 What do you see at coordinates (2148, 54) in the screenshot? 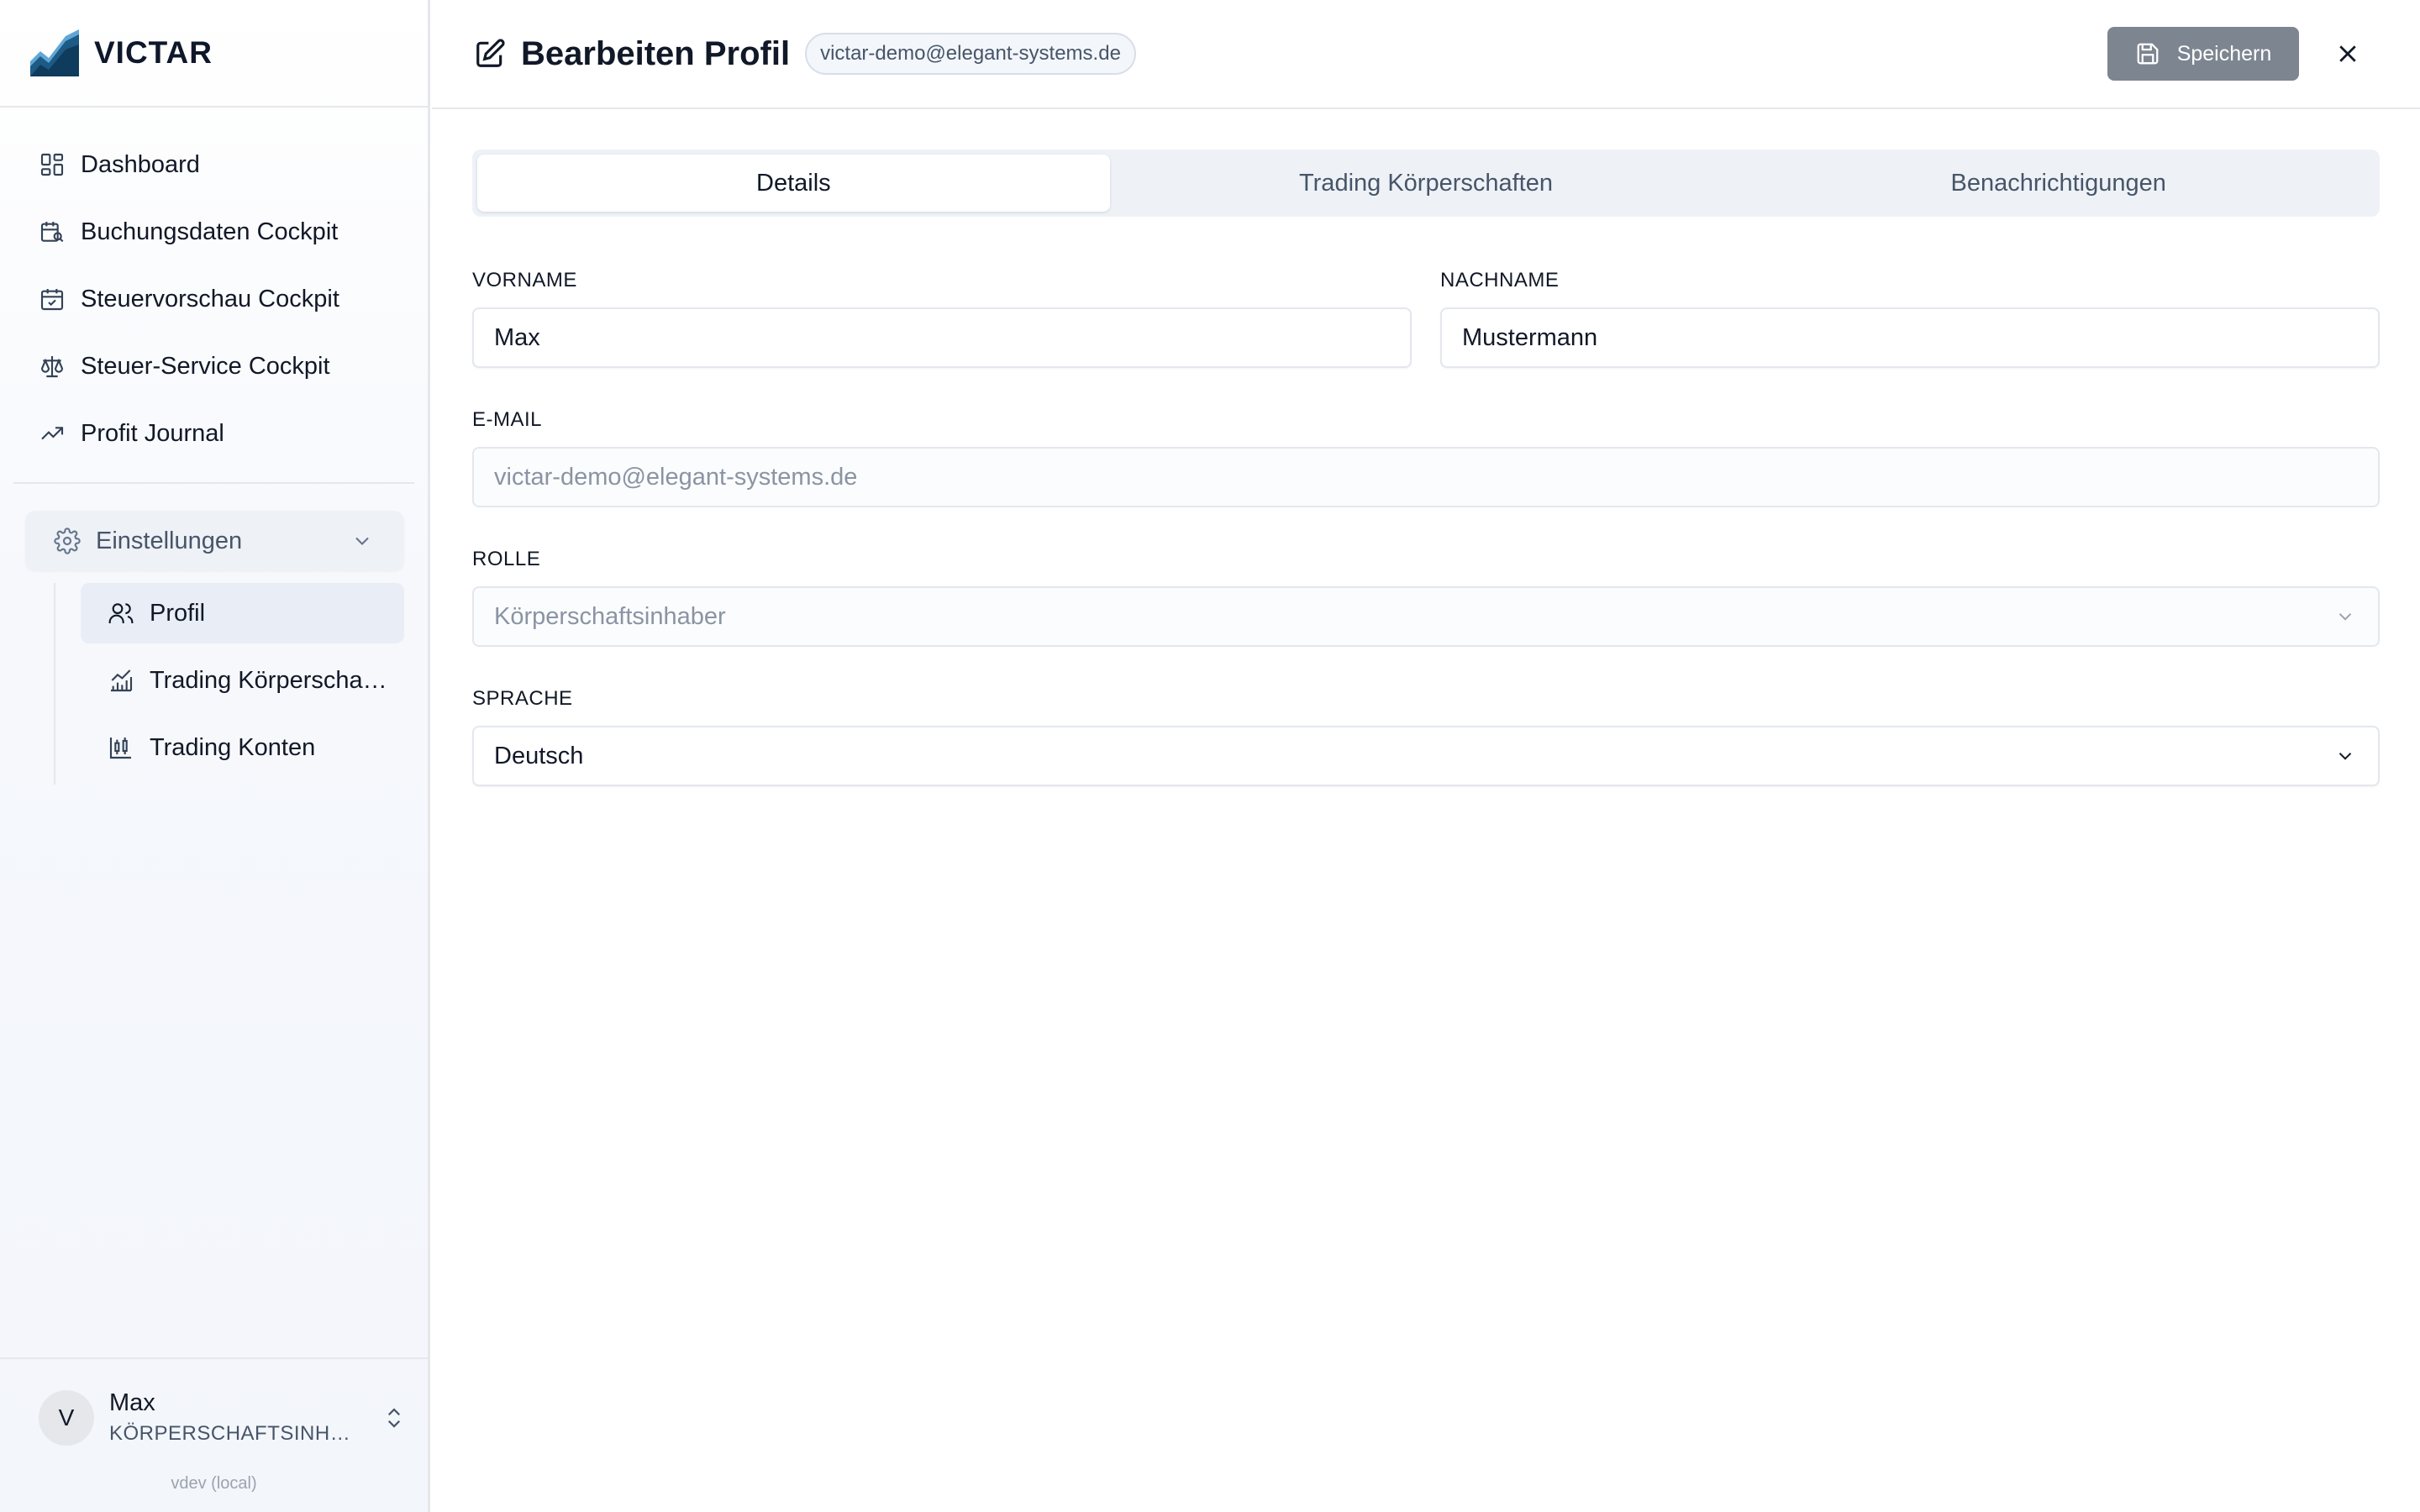
I see `floppy-disk-icon` at bounding box center [2148, 54].